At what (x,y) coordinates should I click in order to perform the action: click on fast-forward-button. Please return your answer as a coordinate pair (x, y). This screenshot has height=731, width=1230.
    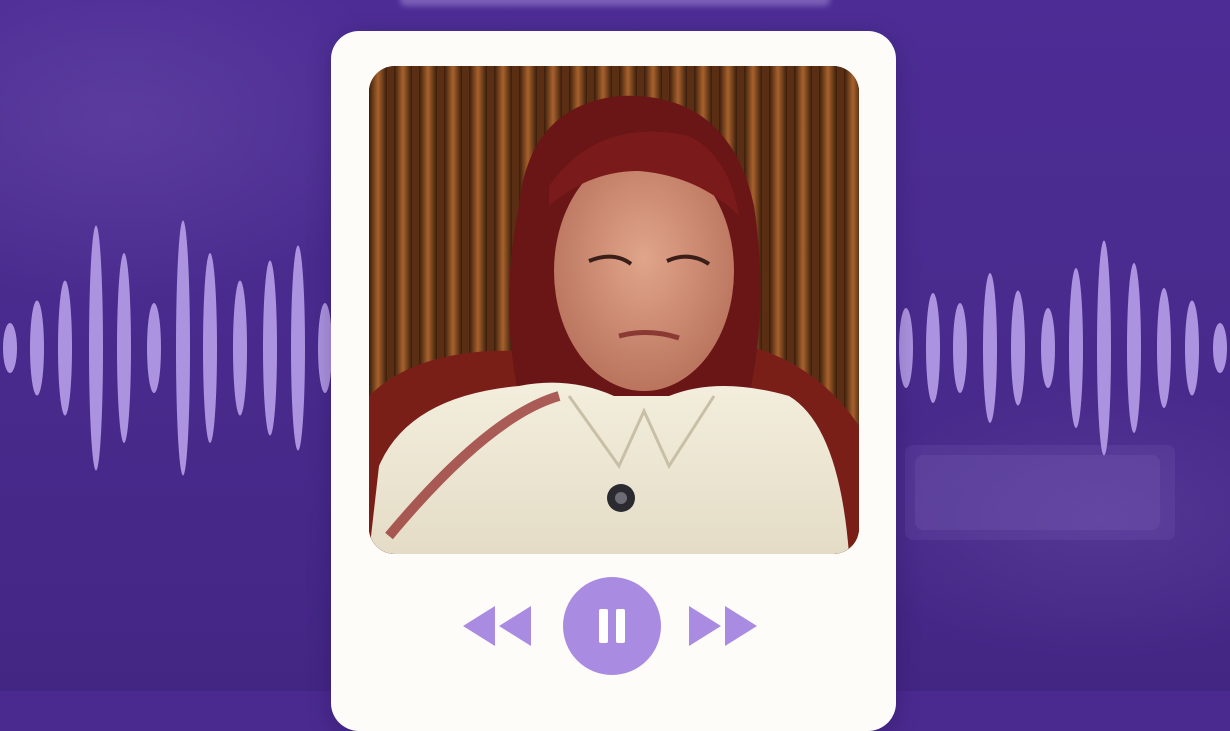
    Looking at the image, I should click on (723, 626).